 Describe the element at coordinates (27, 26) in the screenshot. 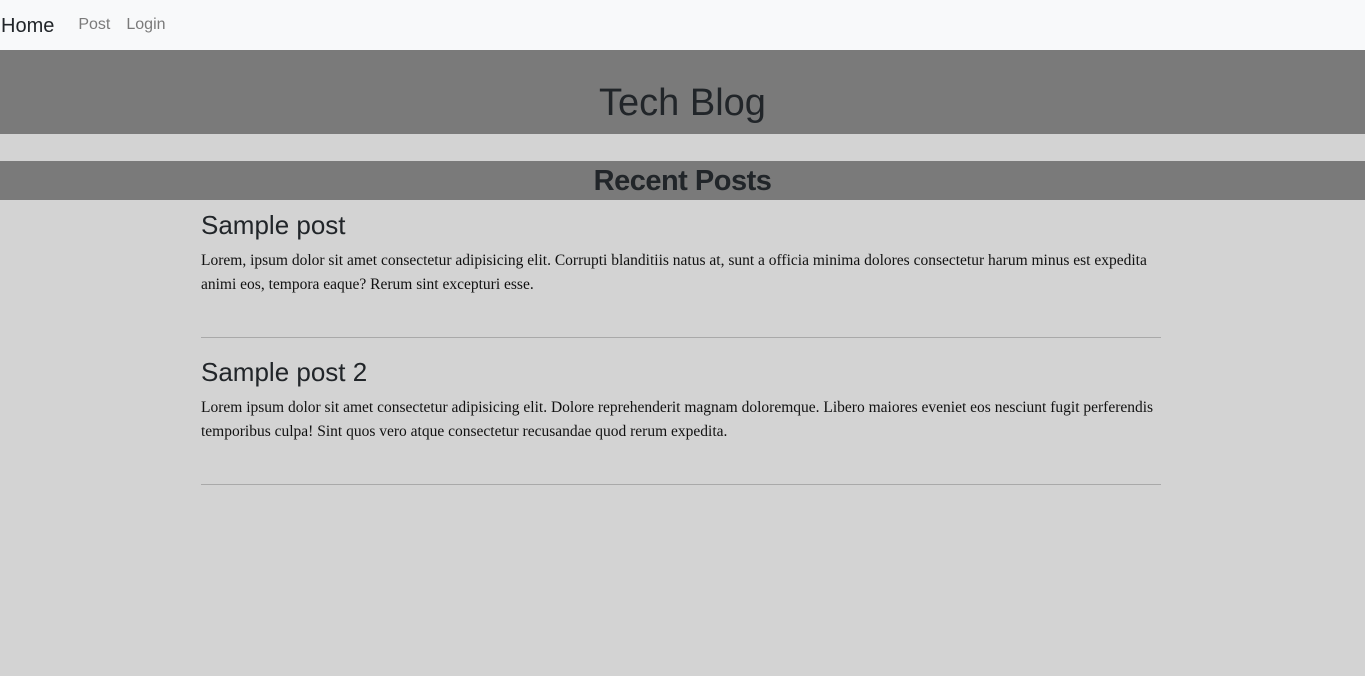

I see `nav-home-link: Home` at that location.